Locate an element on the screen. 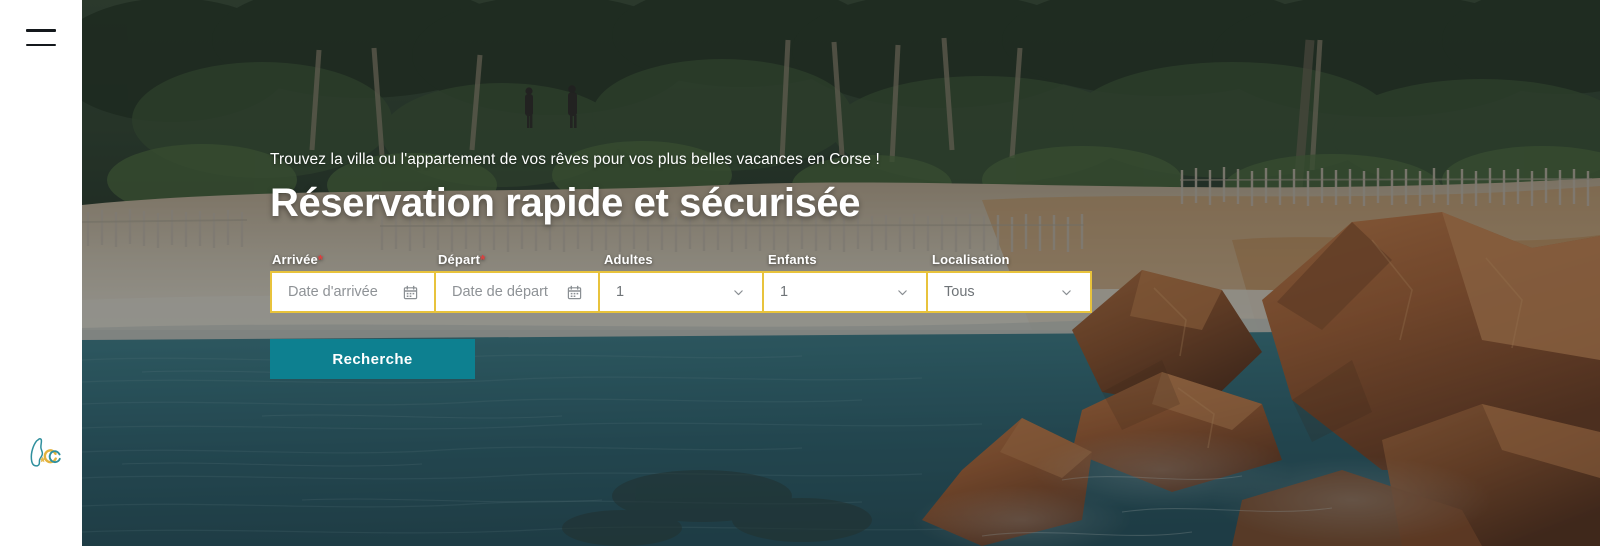  hamburger-menu-icon is located at coordinates (41, 40).